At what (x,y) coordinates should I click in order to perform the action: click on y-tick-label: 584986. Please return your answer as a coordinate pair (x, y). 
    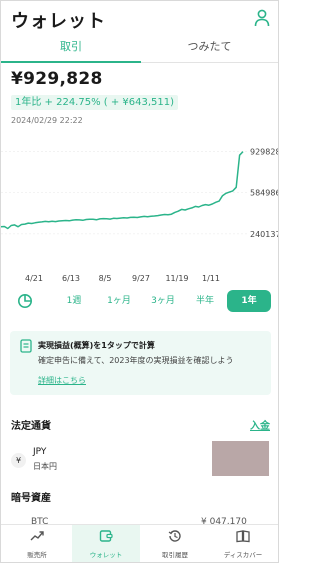
    Looking at the image, I should click on (264, 193).